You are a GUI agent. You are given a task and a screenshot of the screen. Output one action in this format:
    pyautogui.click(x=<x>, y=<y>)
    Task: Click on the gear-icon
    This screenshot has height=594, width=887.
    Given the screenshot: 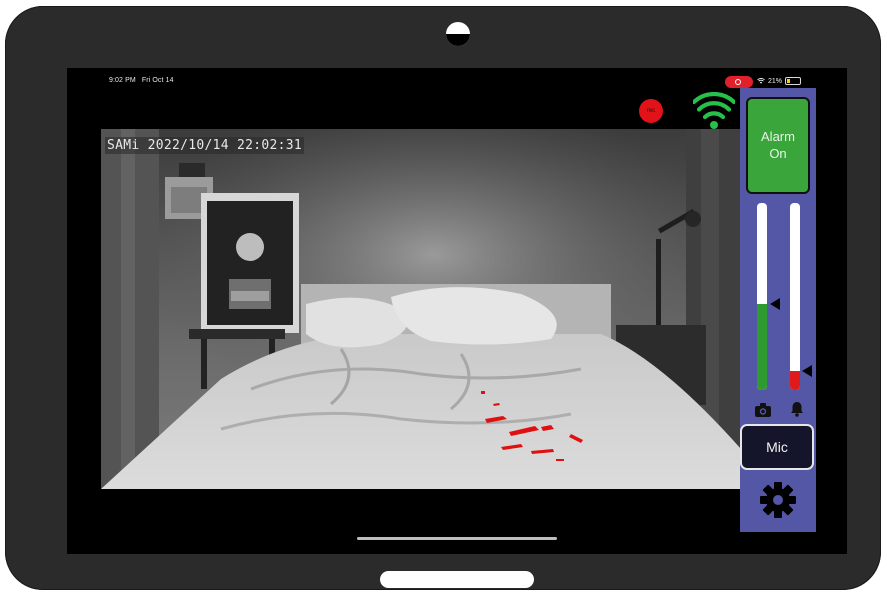 What is the action you would take?
    pyautogui.click(x=778, y=500)
    